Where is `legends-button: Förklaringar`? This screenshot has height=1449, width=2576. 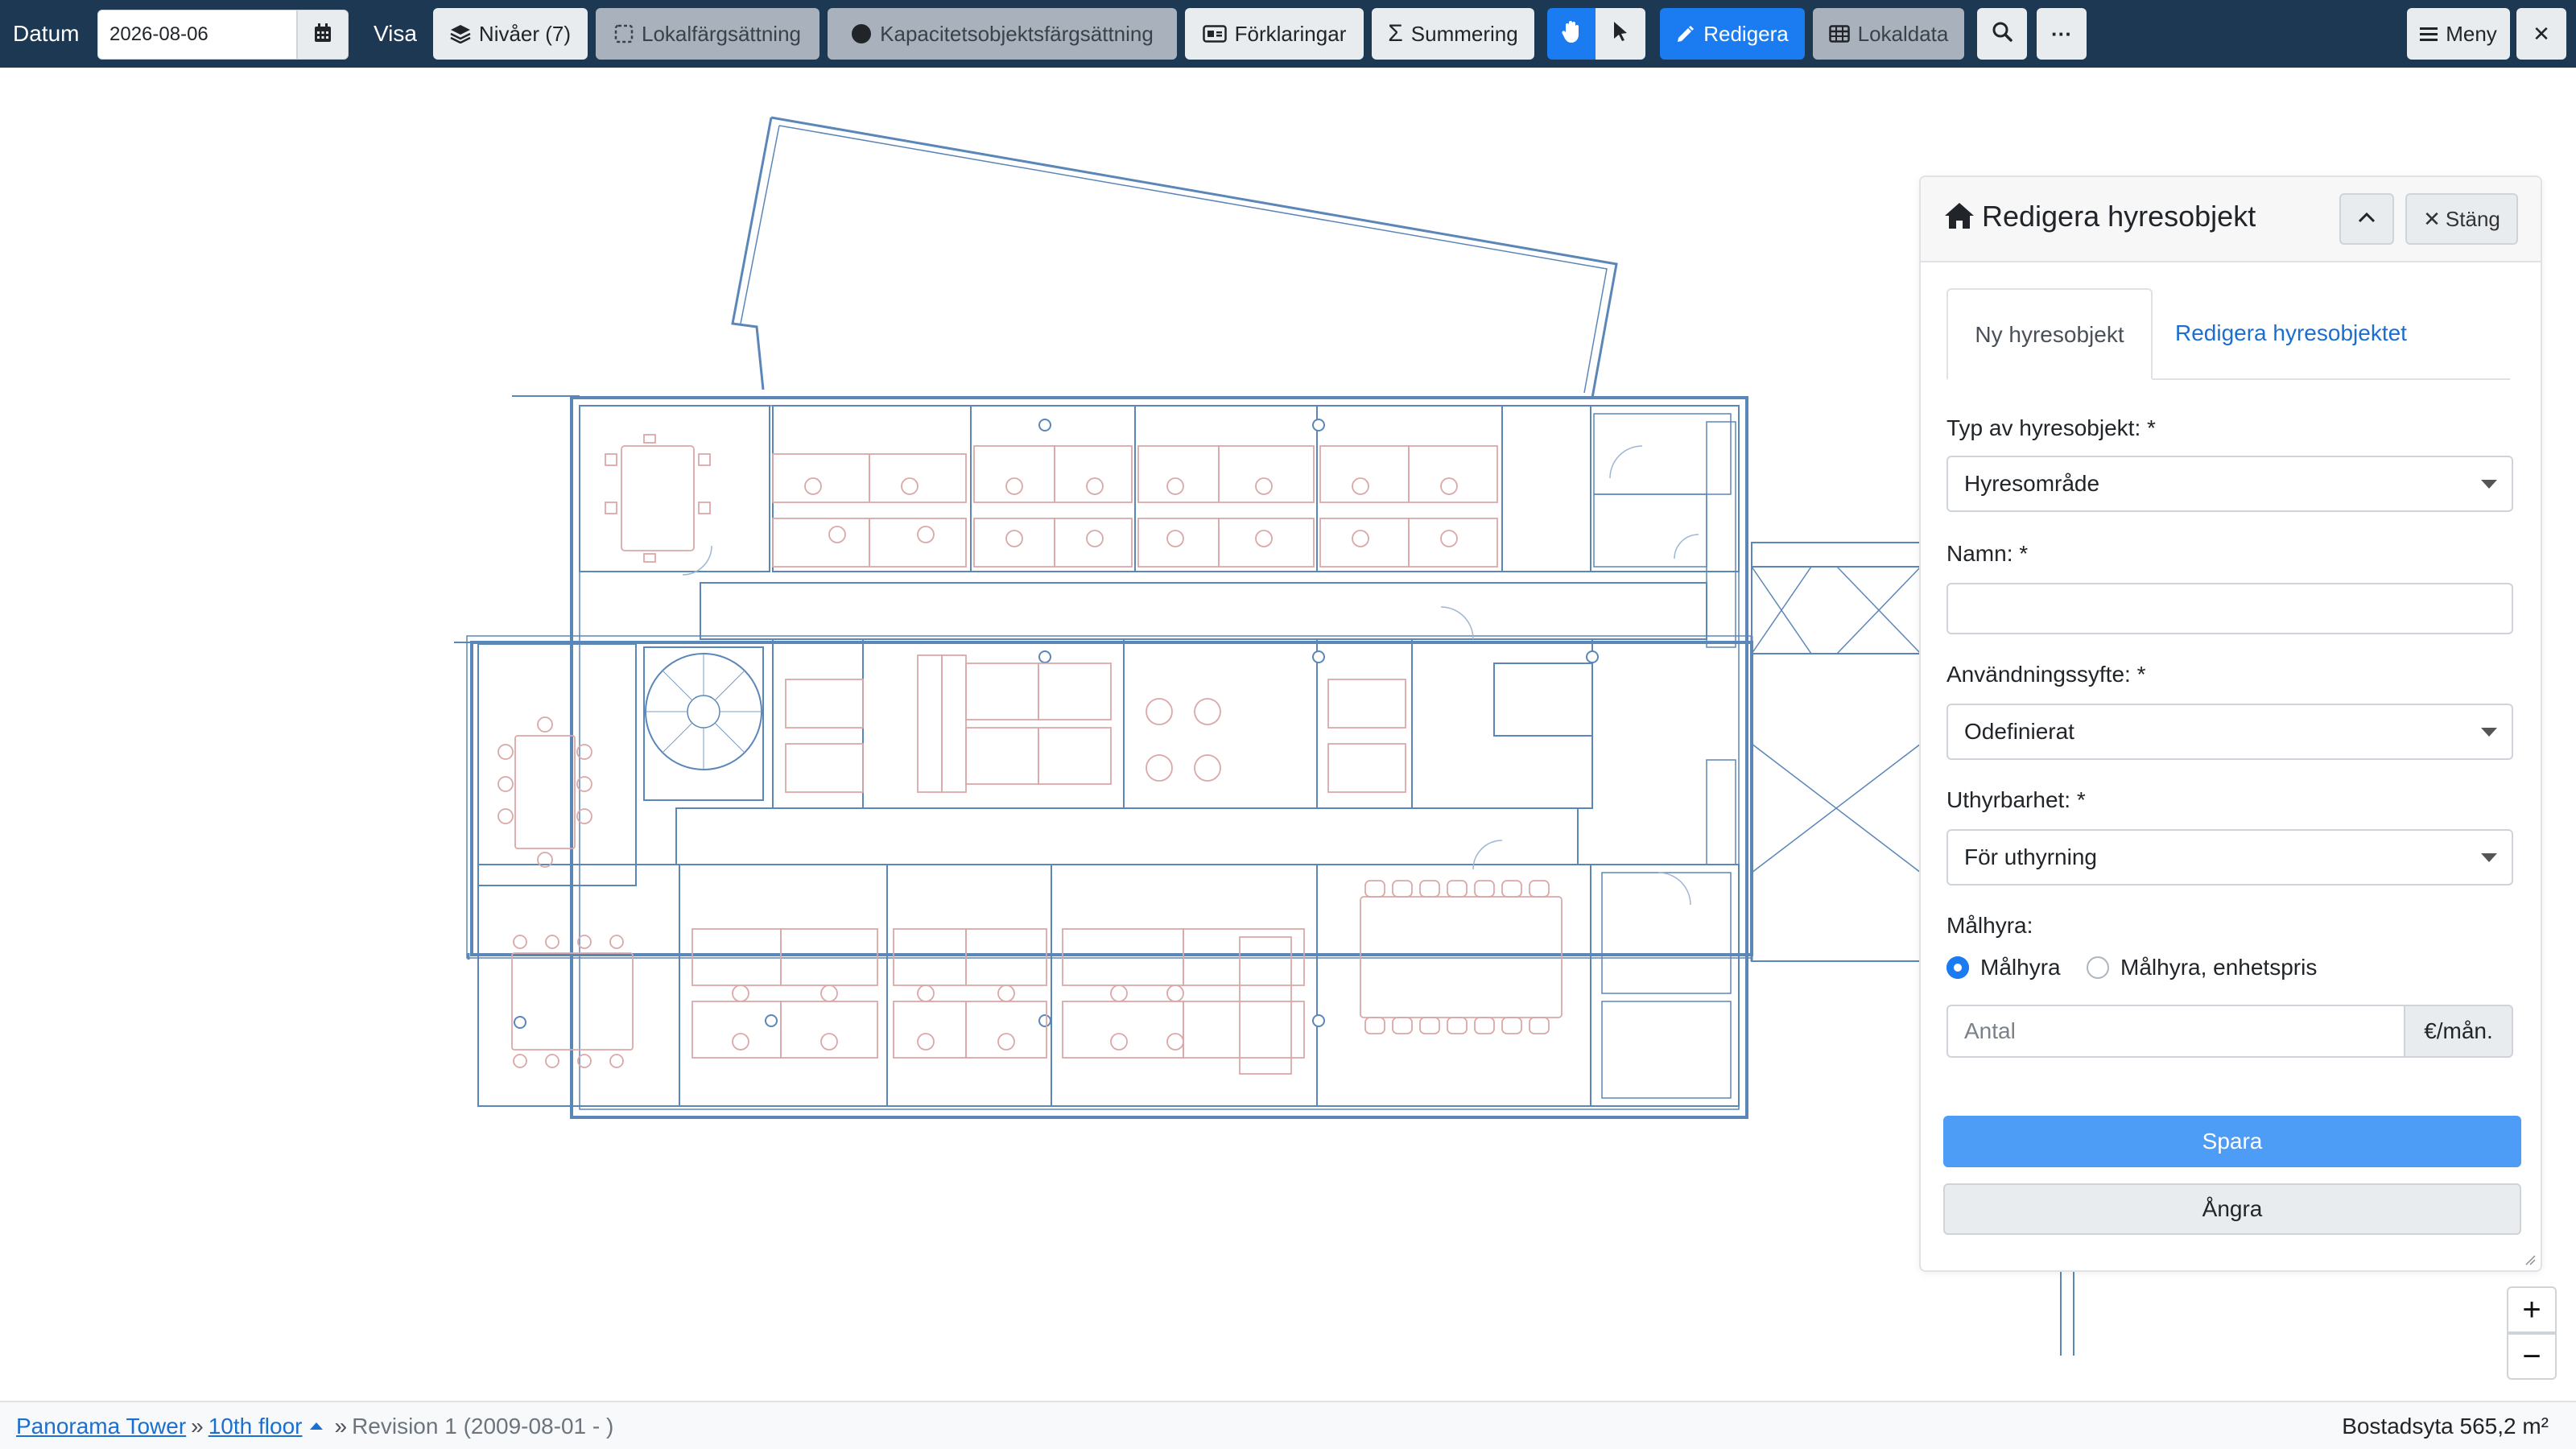 legends-button: Förklaringar is located at coordinates (1274, 34).